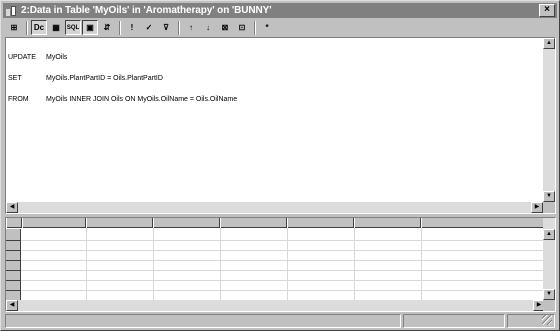  I want to click on use-group-by-button: ⊠, so click(225, 27).